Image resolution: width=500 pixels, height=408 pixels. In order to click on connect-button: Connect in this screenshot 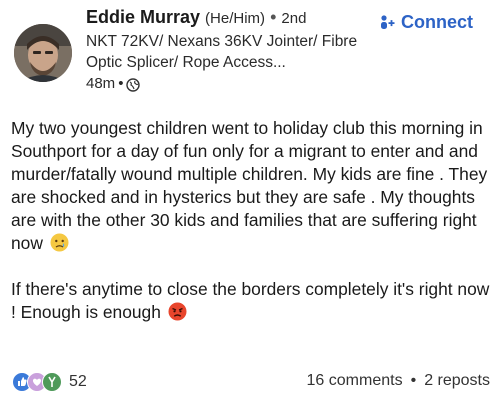, I will do `click(425, 22)`.